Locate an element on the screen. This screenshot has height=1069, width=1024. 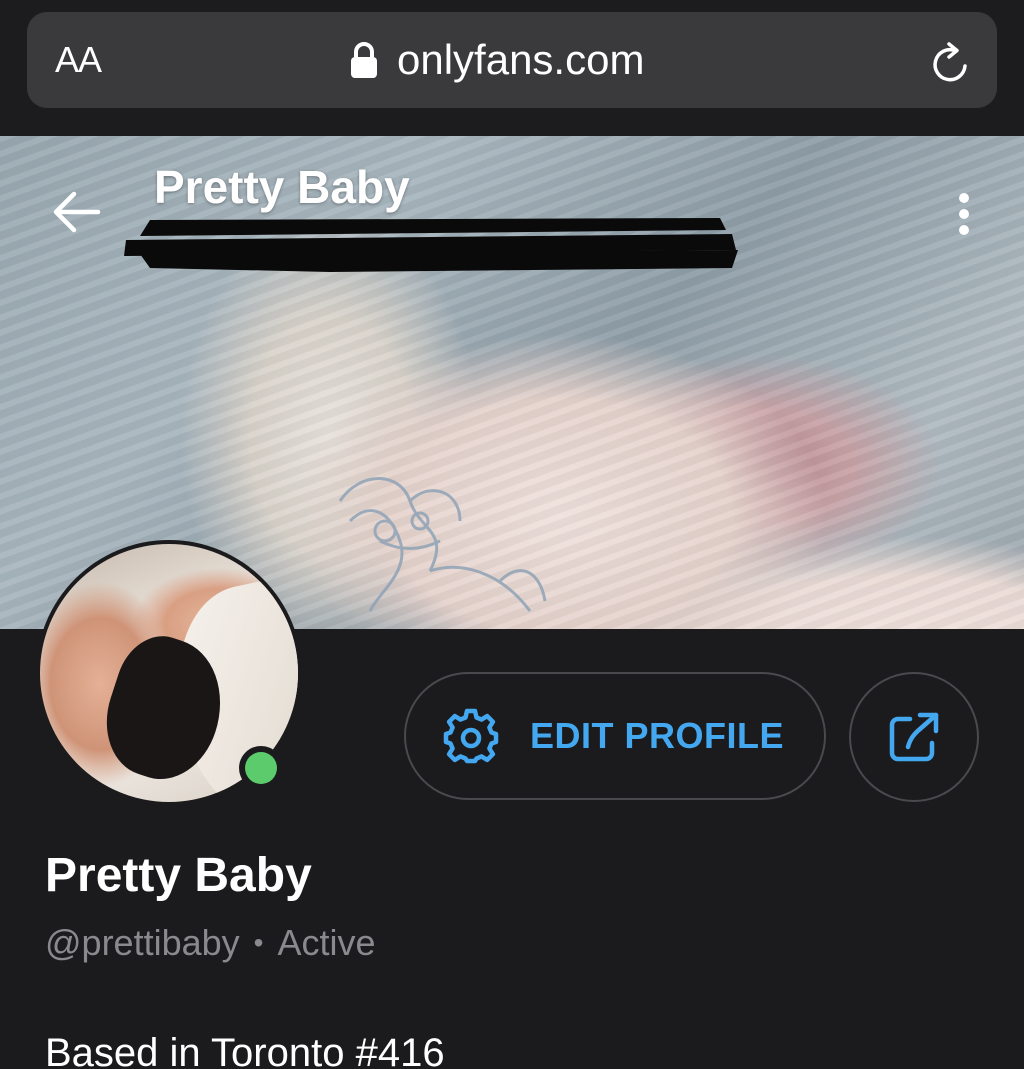
redaction-mark is located at coordinates (431, 245).